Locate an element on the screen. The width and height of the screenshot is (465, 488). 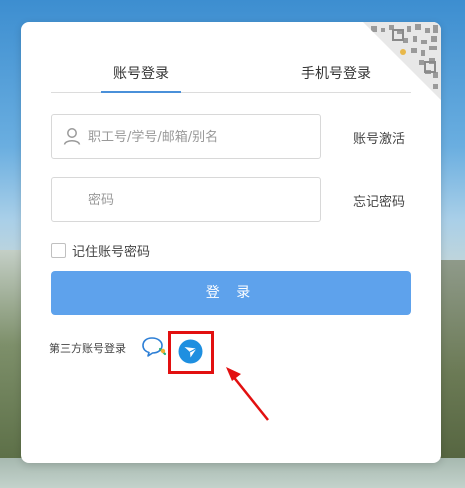
activate-account-link: 账号激活 is located at coordinates (379, 137).